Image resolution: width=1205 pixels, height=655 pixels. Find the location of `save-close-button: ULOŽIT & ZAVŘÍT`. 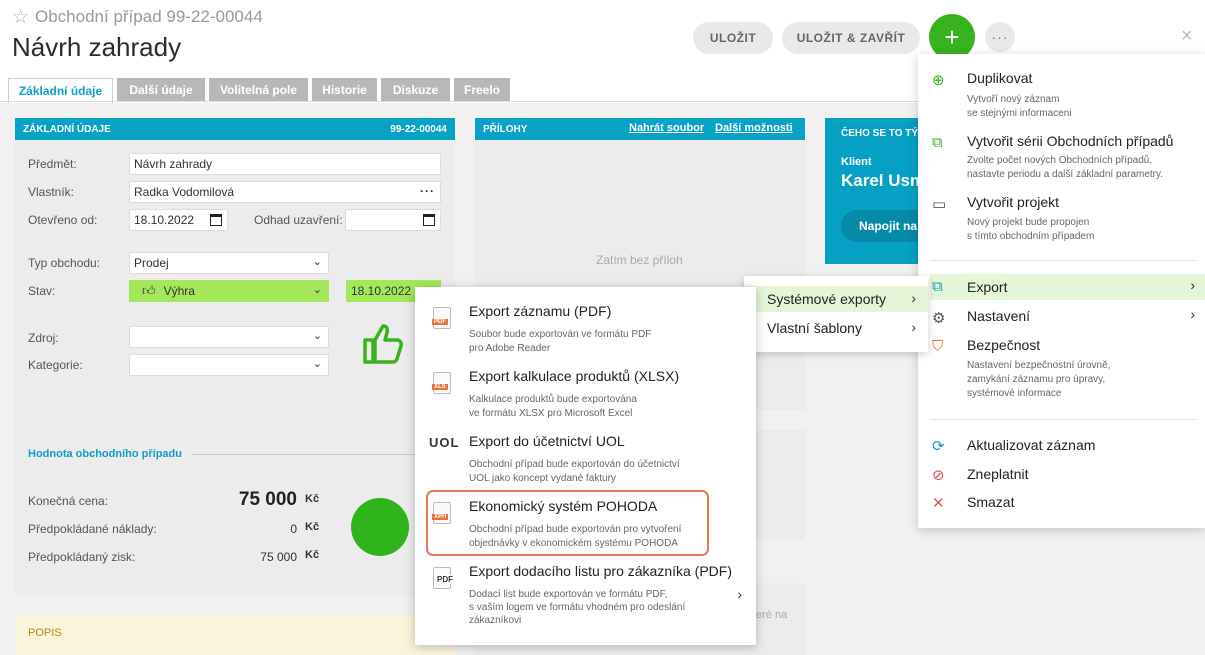

save-close-button: ULOŽIT & ZAVŘÍT is located at coordinates (851, 38).